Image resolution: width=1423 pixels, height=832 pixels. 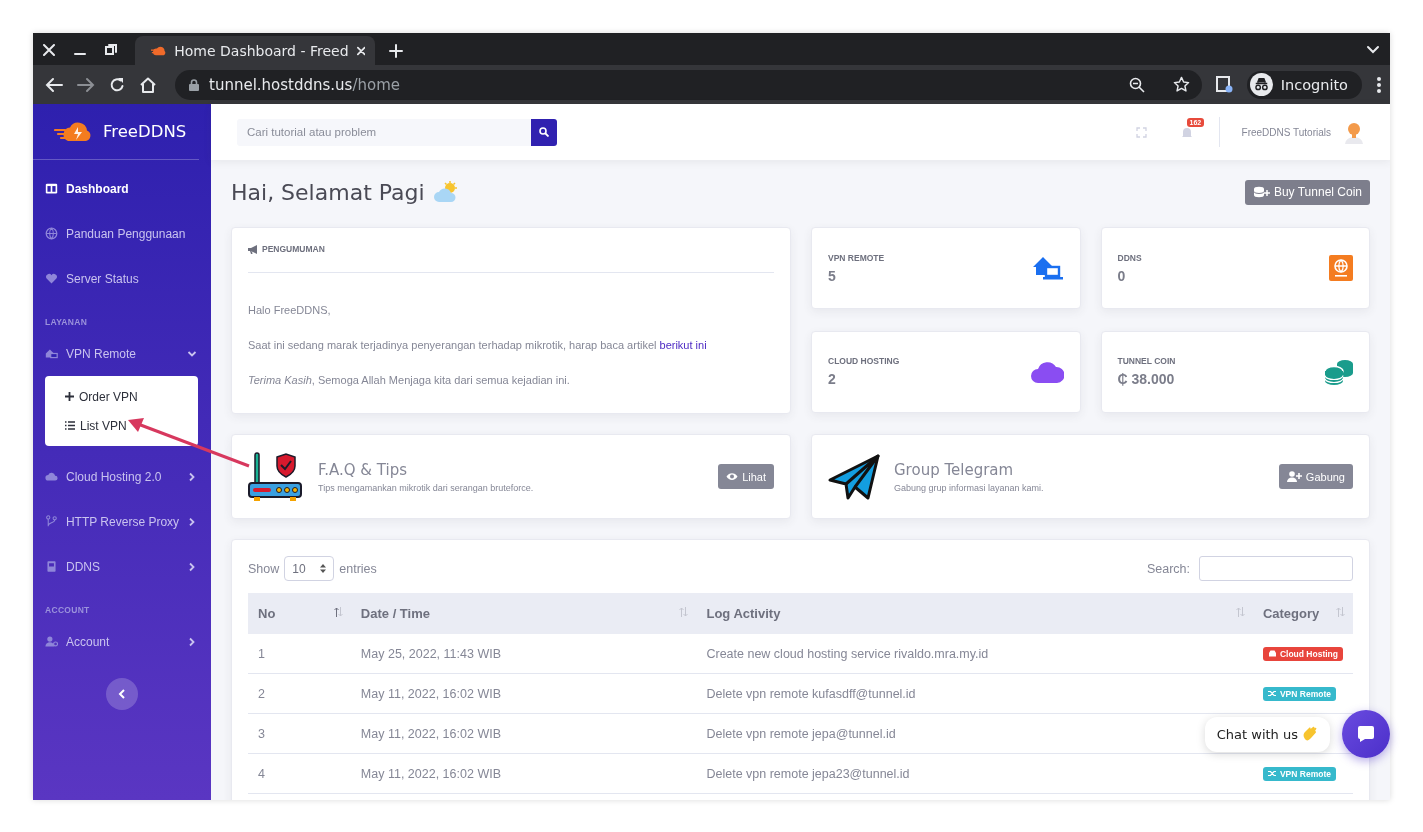 What do you see at coordinates (358, 568) in the screenshot?
I see `entries-label: entries` at bounding box center [358, 568].